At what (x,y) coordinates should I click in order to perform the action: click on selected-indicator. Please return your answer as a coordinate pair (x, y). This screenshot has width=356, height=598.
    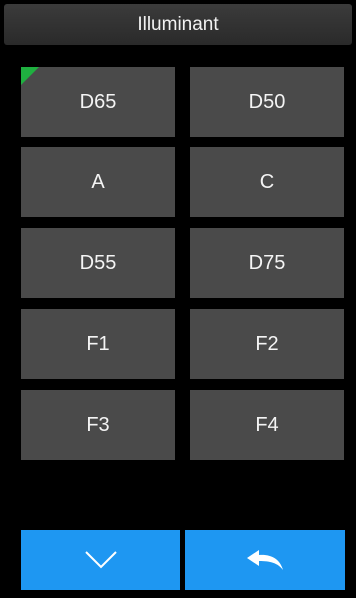
    Looking at the image, I should click on (30, 76).